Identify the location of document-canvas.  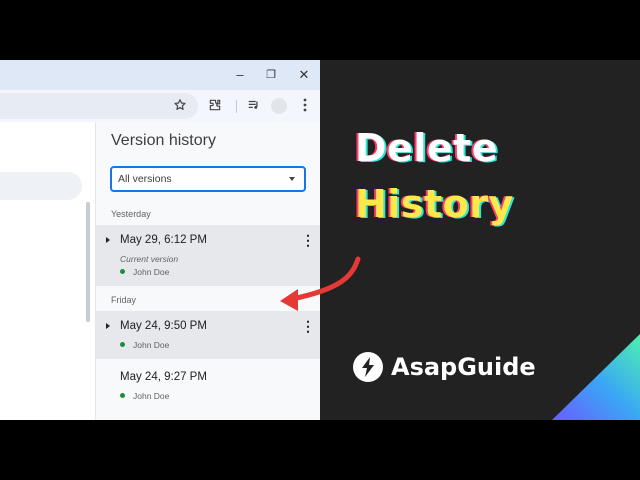
(47, 271).